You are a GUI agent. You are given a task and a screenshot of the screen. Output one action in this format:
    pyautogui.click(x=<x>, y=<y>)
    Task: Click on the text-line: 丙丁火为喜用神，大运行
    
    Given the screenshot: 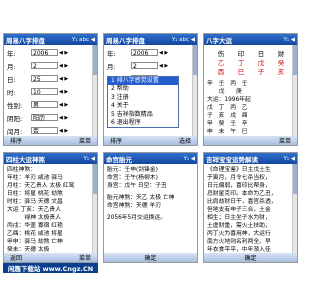 What is the action you would take?
    pyautogui.click(x=239, y=234)
    